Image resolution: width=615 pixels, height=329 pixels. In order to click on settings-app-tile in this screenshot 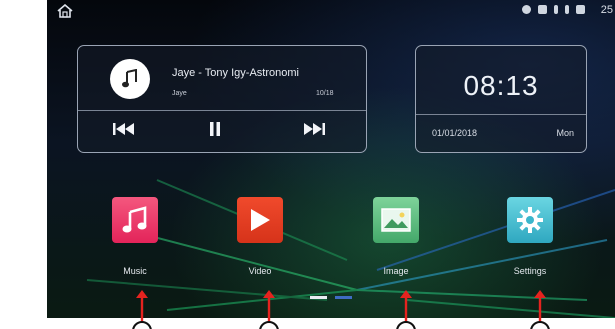, I will do `click(530, 220)`.